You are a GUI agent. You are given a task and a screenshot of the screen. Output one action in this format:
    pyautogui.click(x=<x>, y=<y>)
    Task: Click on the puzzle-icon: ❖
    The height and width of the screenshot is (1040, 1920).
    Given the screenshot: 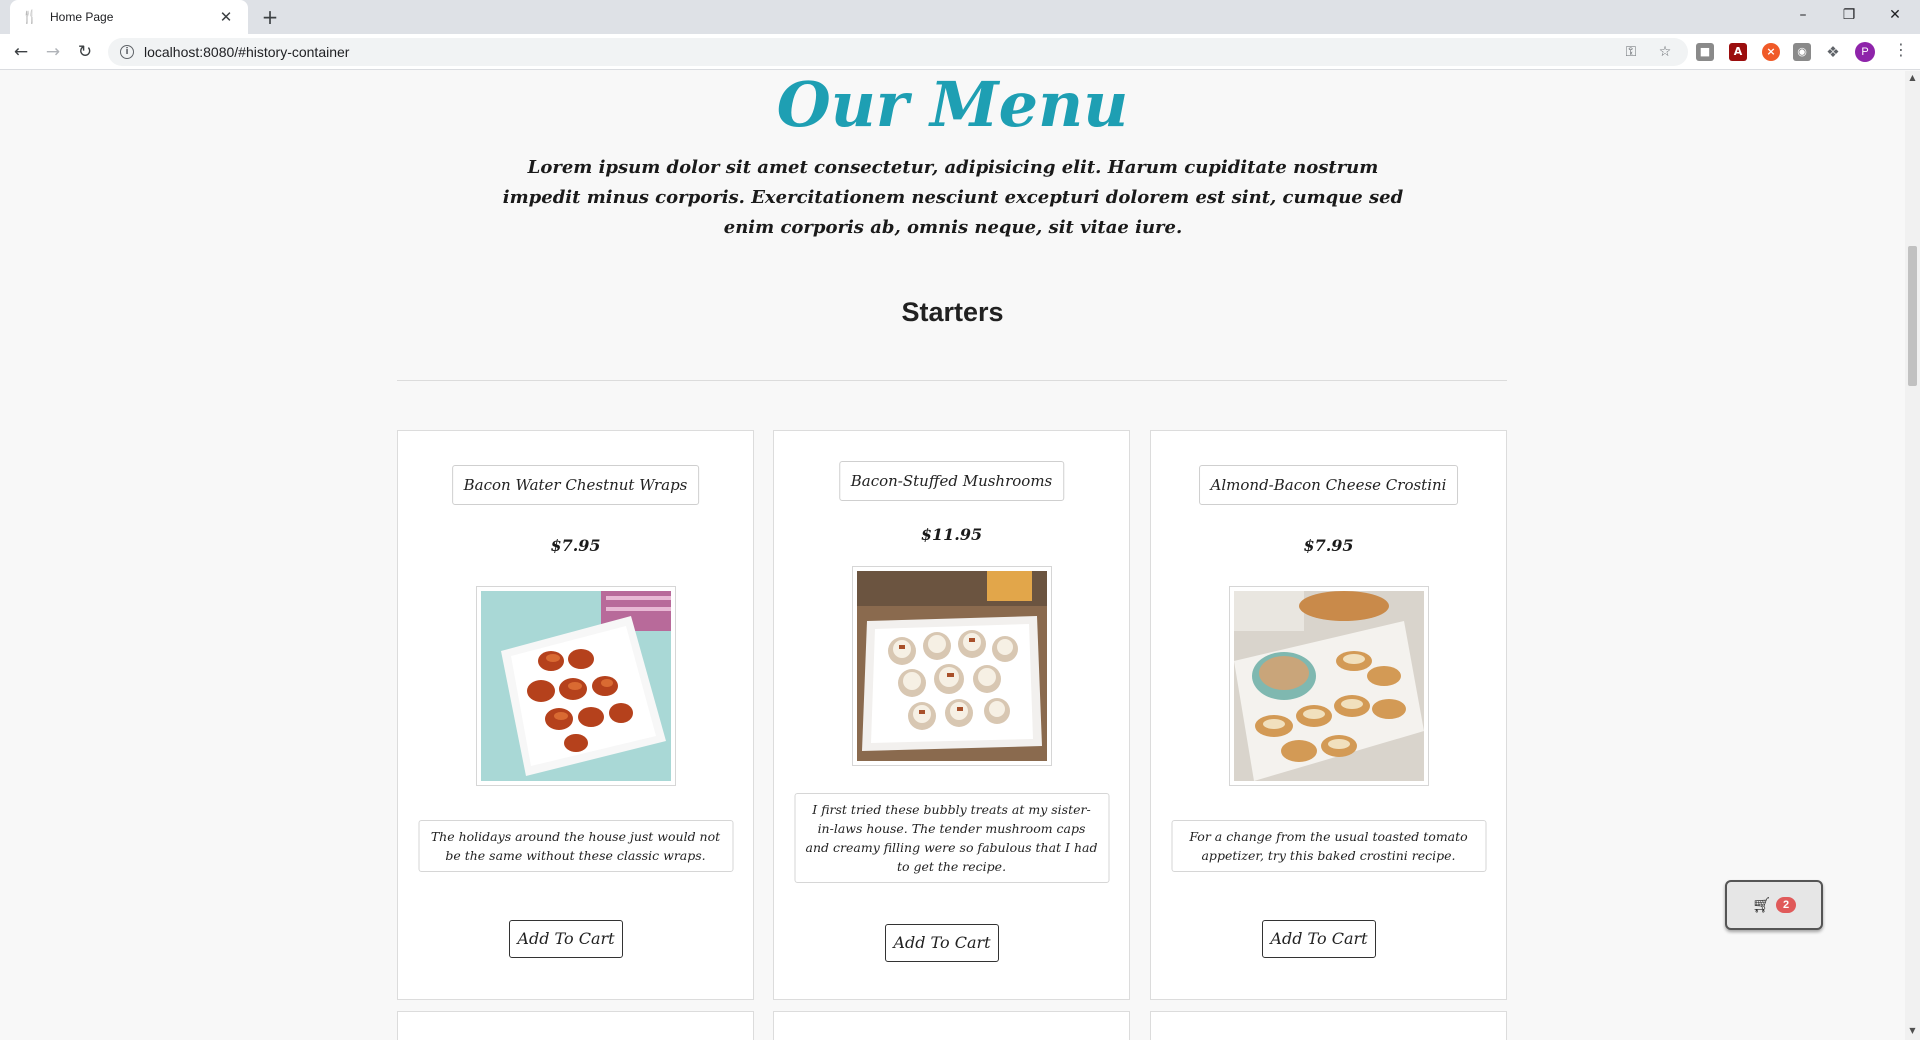 What is the action you would take?
    pyautogui.click(x=1833, y=52)
    